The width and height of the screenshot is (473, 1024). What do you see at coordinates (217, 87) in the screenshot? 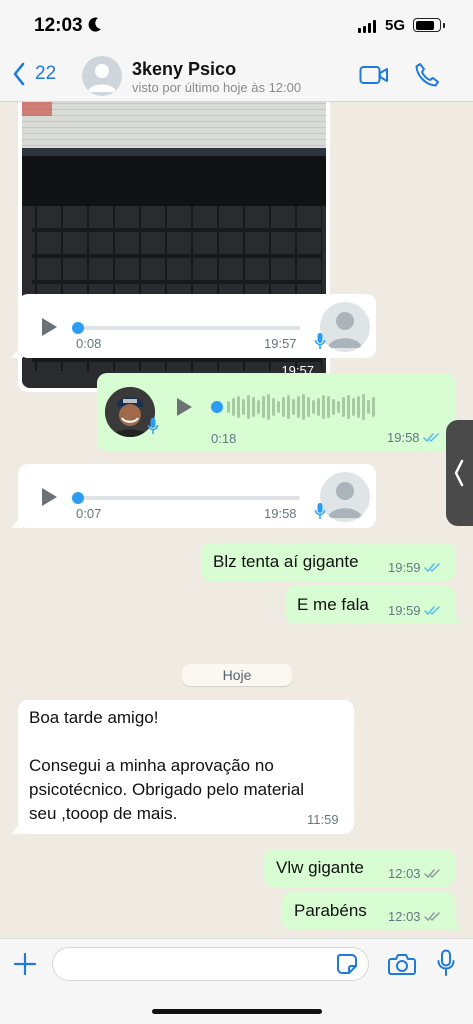
I see `last-seen-status: visto por último hoje às 12:00` at bounding box center [217, 87].